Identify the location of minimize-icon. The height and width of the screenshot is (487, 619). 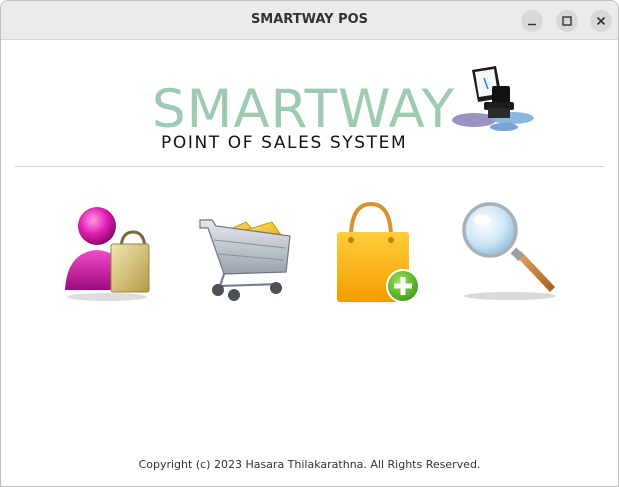
(532, 24).